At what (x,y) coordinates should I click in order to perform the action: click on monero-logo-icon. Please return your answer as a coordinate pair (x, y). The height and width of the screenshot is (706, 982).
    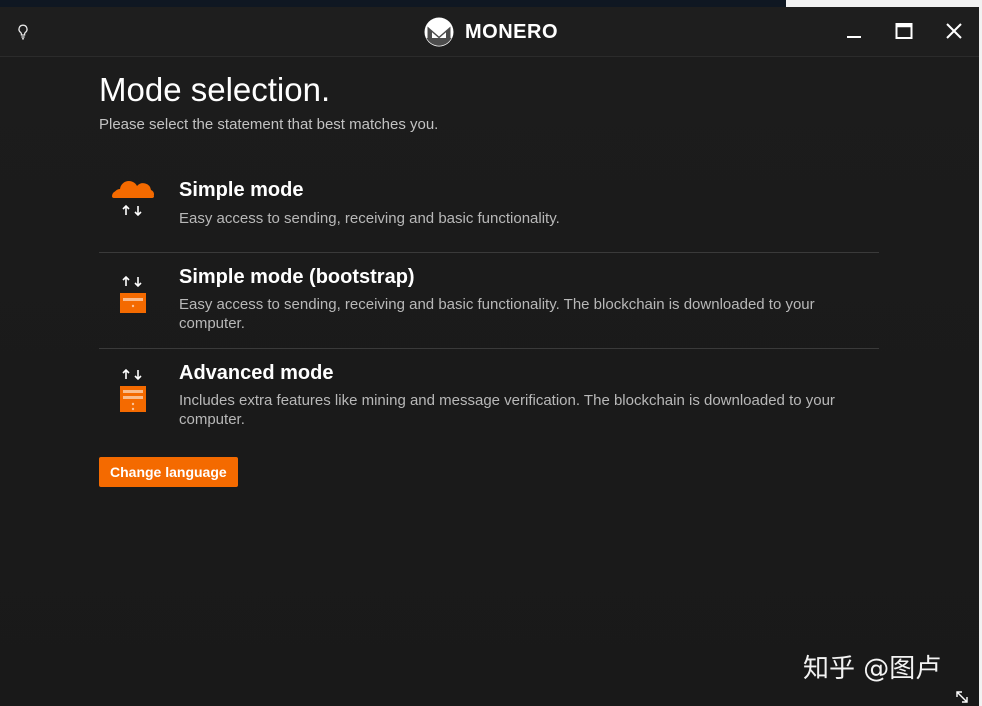
    Looking at the image, I should click on (439, 32).